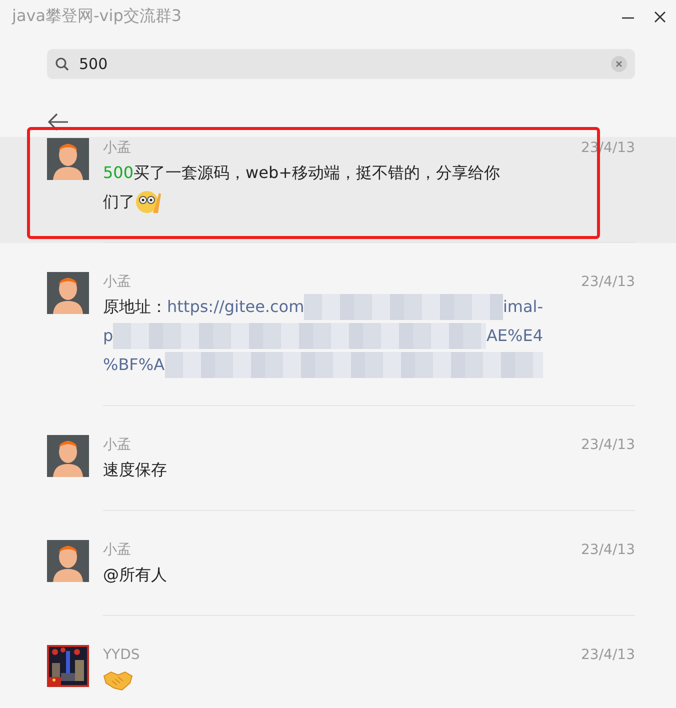 This screenshot has width=676, height=708. What do you see at coordinates (135, 575) in the screenshot?
I see `message-text: @所有人` at bounding box center [135, 575].